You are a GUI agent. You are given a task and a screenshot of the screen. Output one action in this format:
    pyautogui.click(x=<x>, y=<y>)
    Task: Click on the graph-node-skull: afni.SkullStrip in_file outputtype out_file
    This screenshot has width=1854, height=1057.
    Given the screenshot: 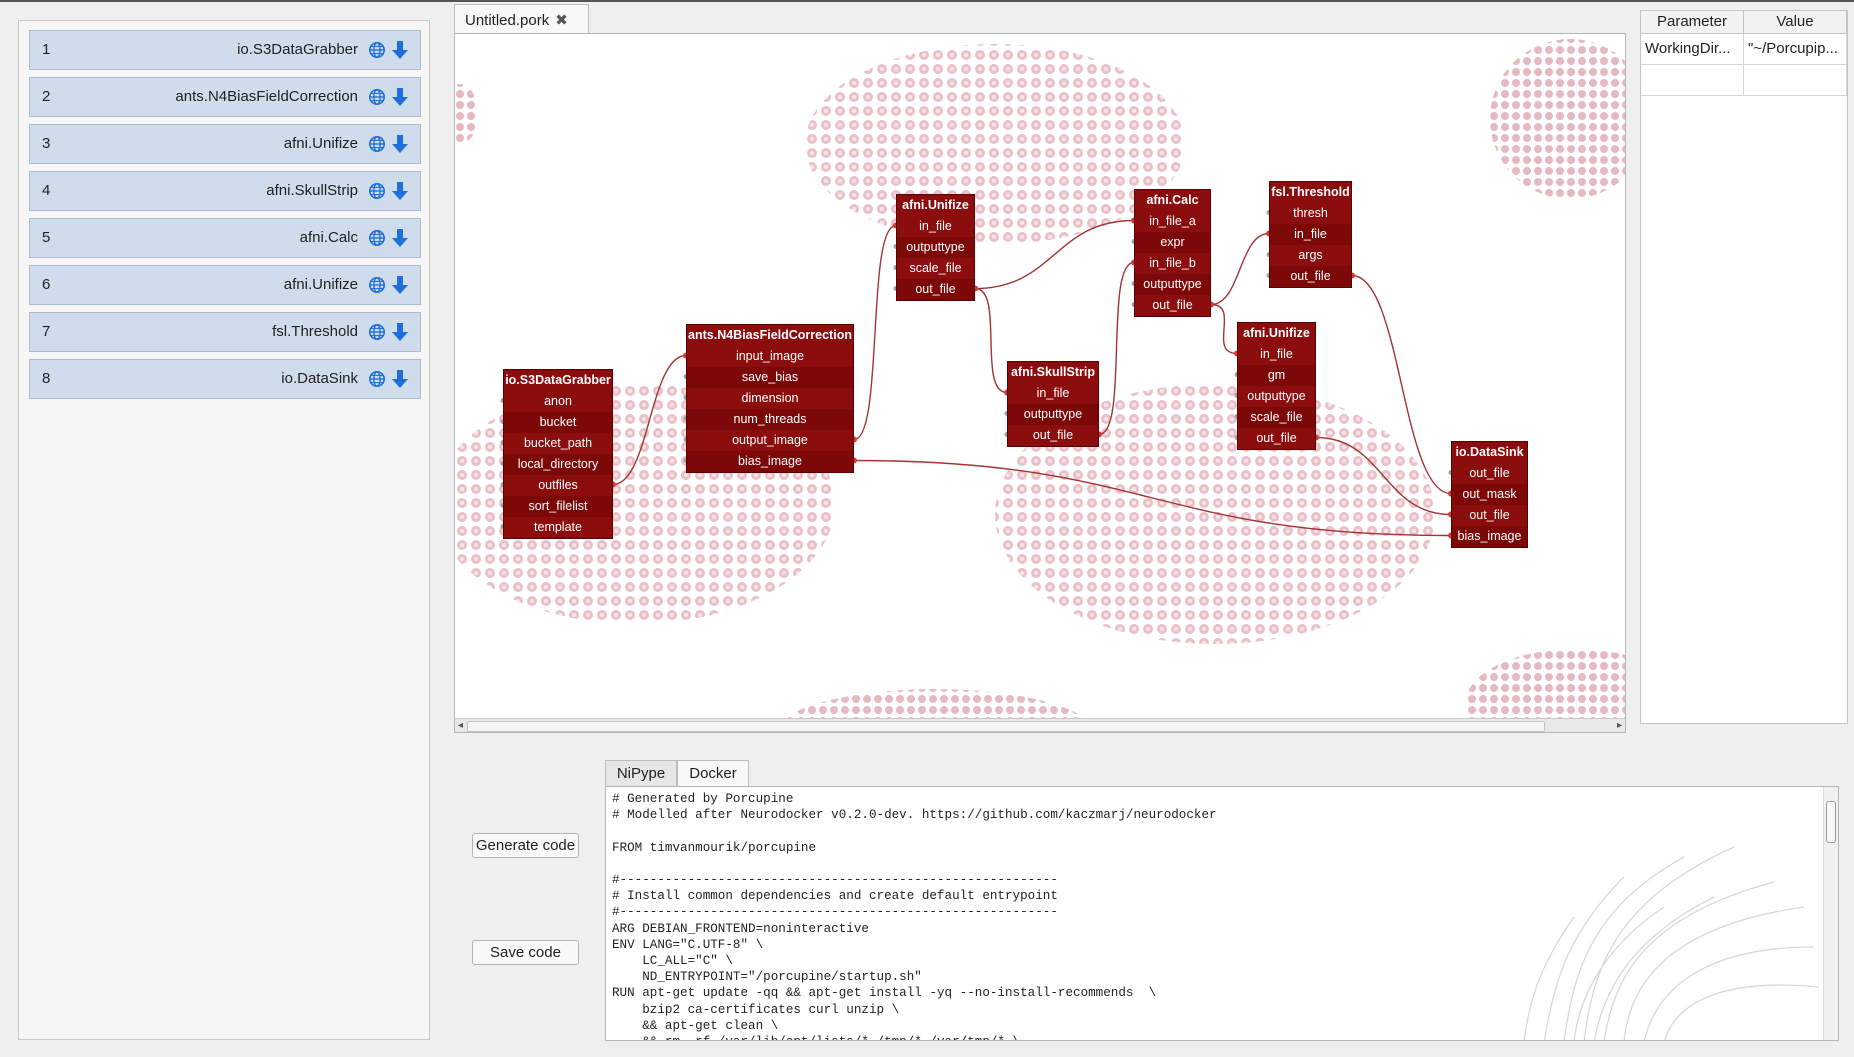 What is the action you would take?
    pyautogui.click(x=1053, y=404)
    